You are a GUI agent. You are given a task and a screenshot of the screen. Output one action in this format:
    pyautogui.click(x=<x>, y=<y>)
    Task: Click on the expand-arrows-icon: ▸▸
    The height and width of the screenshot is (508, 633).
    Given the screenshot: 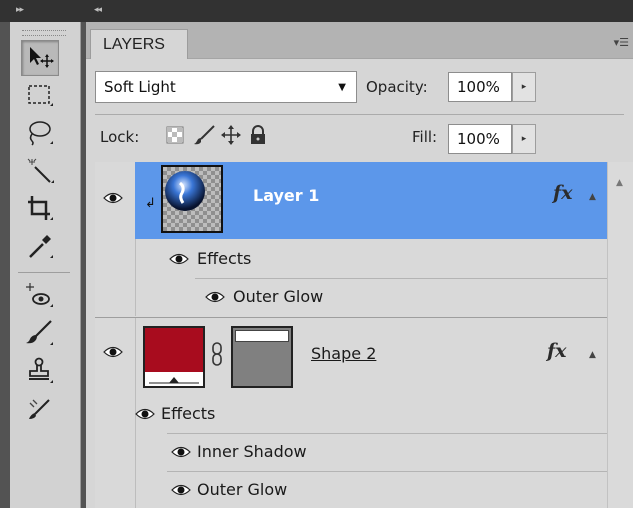 What is the action you would take?
    pyautogui.click(x=20, y=10)
    